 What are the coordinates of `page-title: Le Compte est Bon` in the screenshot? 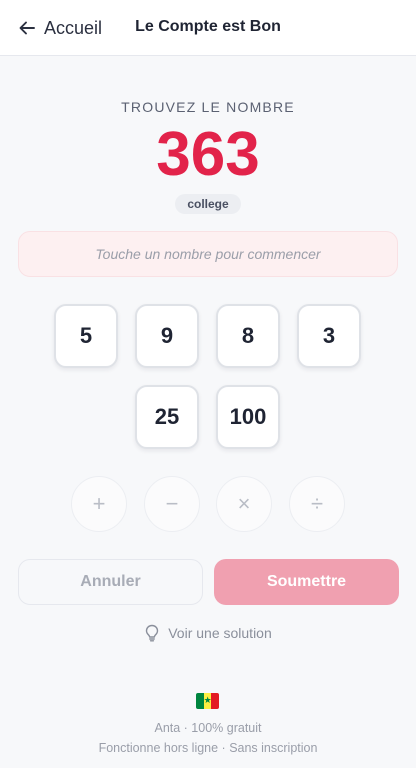 It's located at (208, 26).